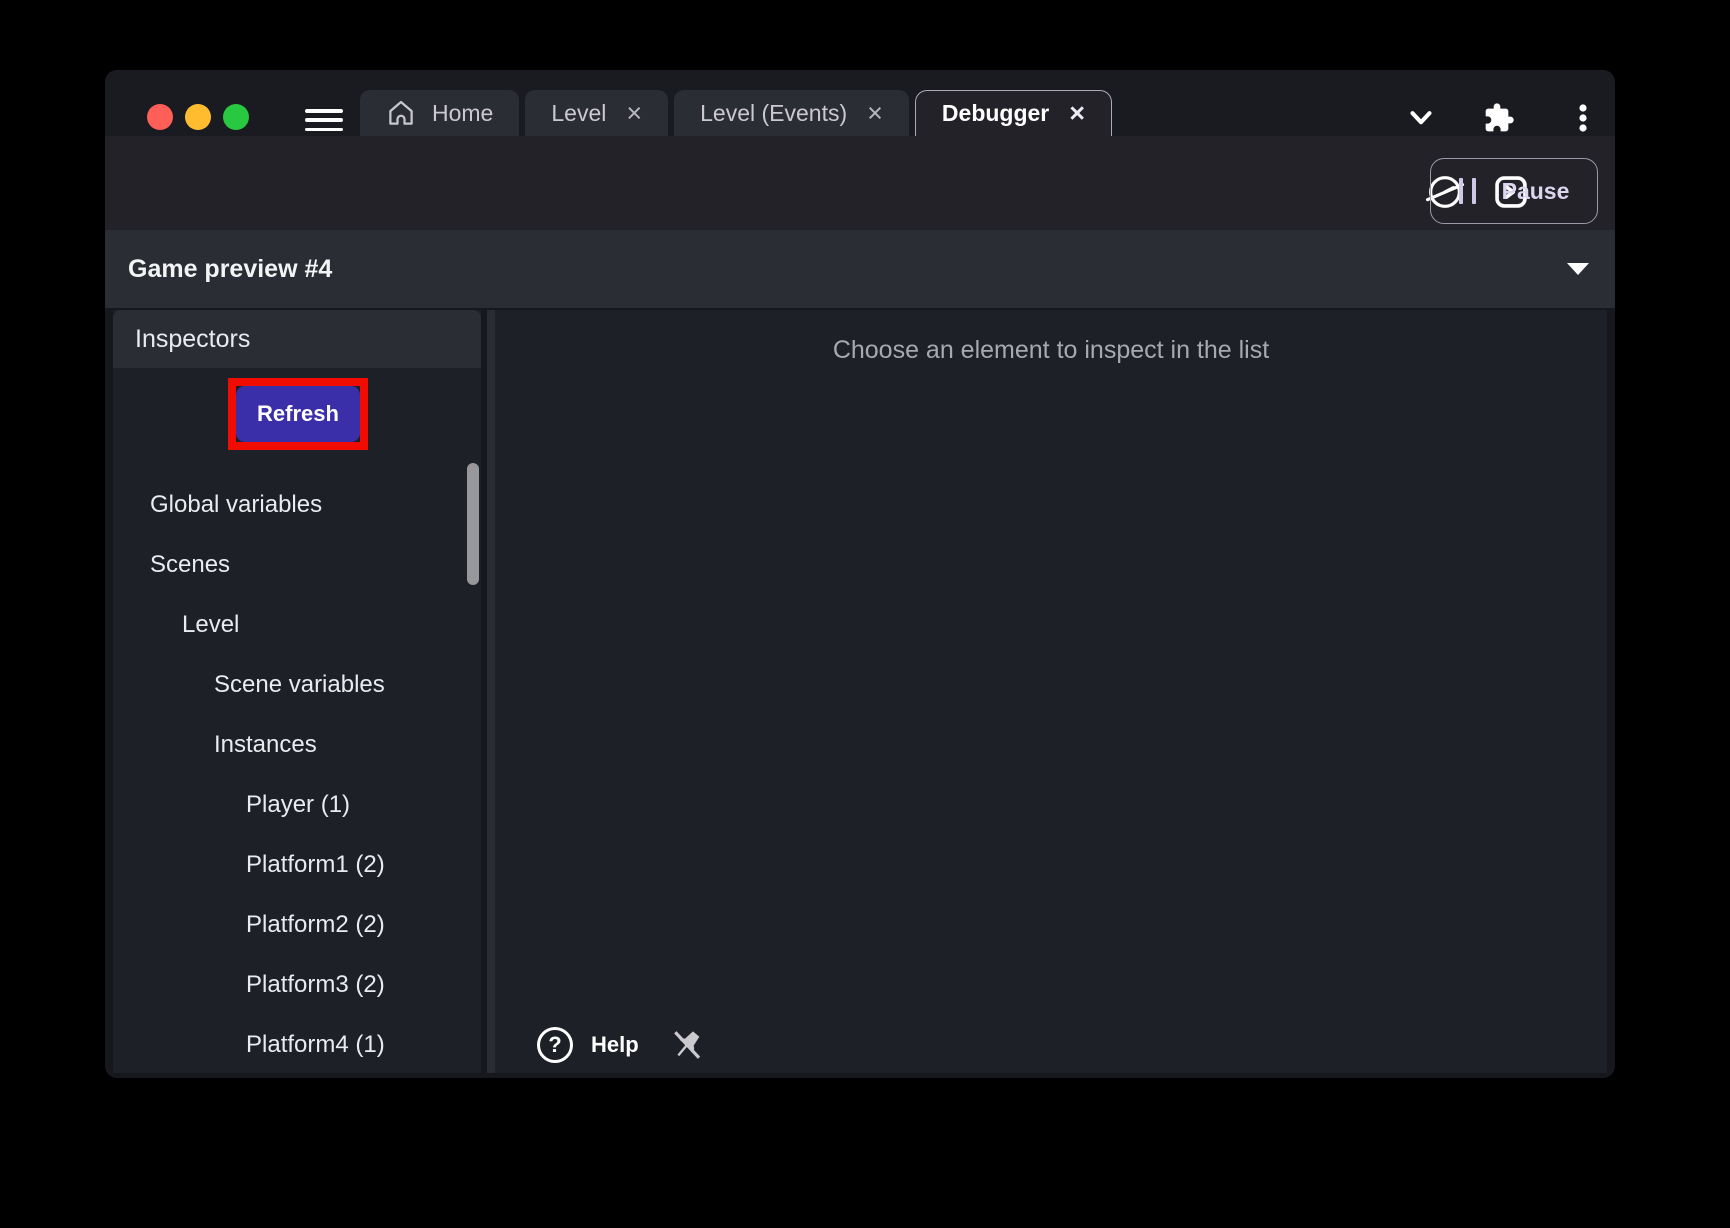 The image size is (1730, 1228). Describe the element at coordinates (1535, 190) in the screenshot. I see `pause-button-label: Pause` at that location.